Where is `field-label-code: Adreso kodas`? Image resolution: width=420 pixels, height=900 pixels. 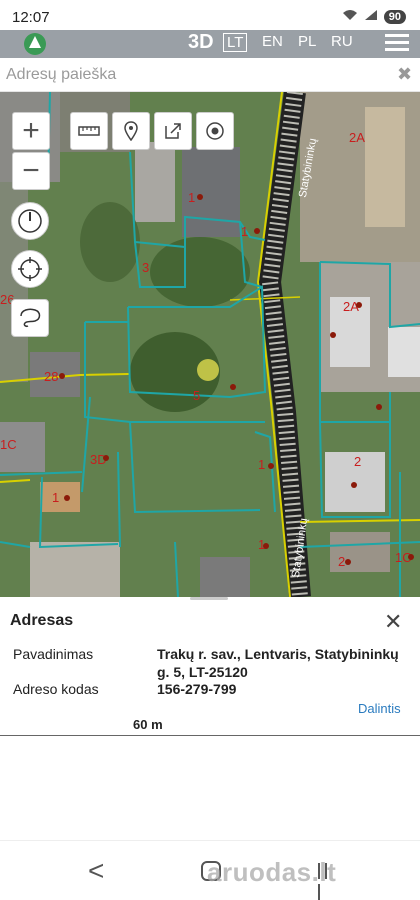
field-label-code: Adreso kodas is located at coordinates (56, 689).